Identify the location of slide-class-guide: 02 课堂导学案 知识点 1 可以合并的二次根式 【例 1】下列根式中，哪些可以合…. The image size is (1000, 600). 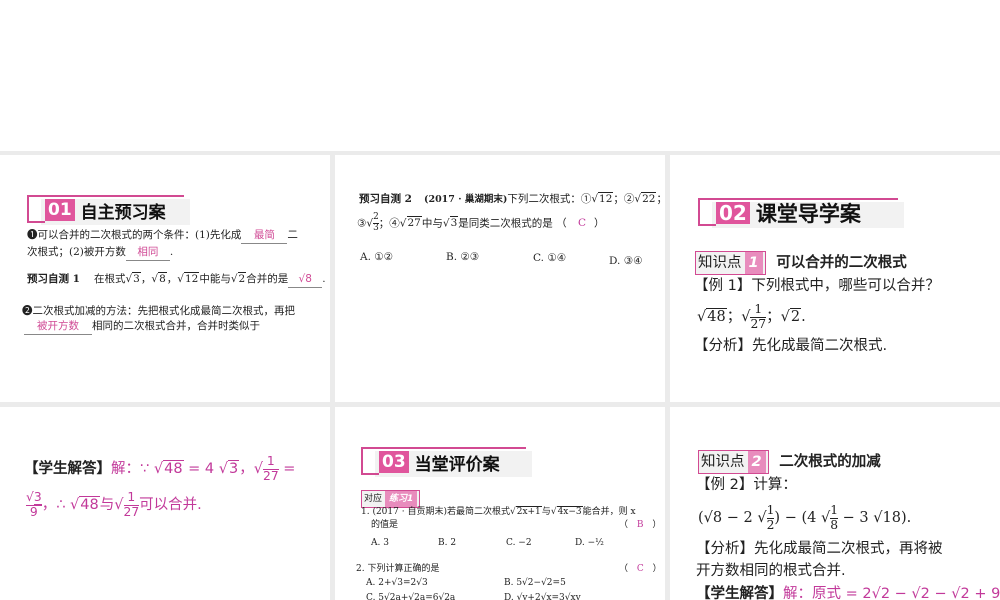
(835, 278).